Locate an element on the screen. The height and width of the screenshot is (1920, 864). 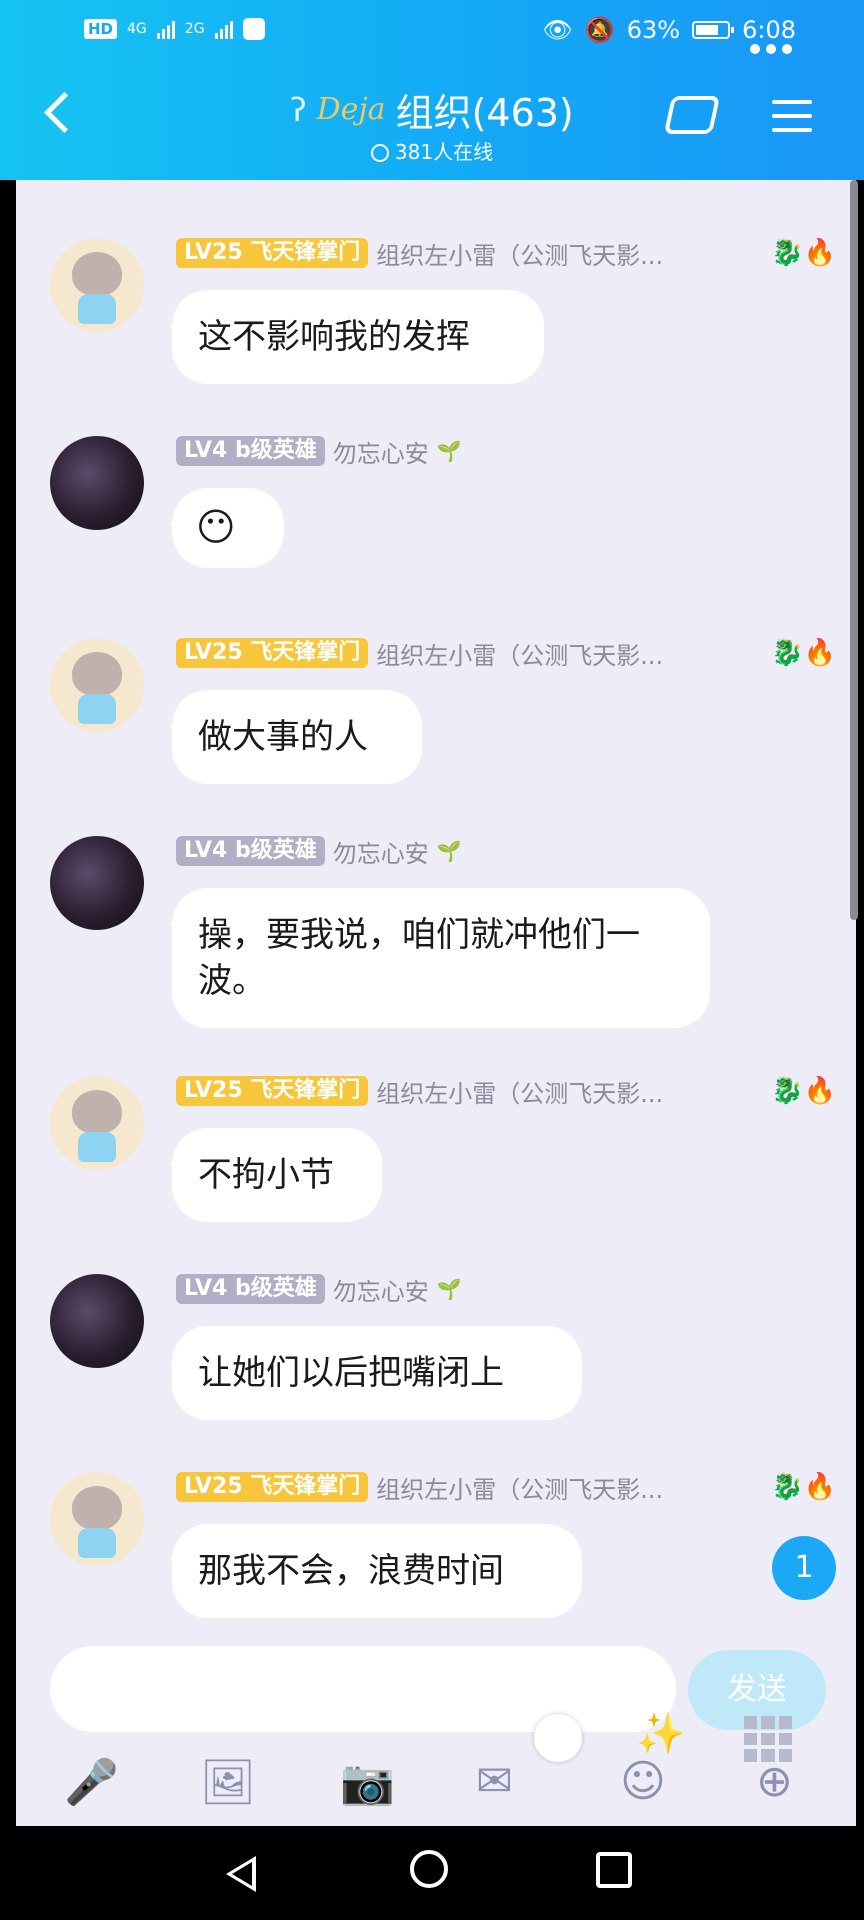
more-dots-icon is located at coordinates (771, 49).